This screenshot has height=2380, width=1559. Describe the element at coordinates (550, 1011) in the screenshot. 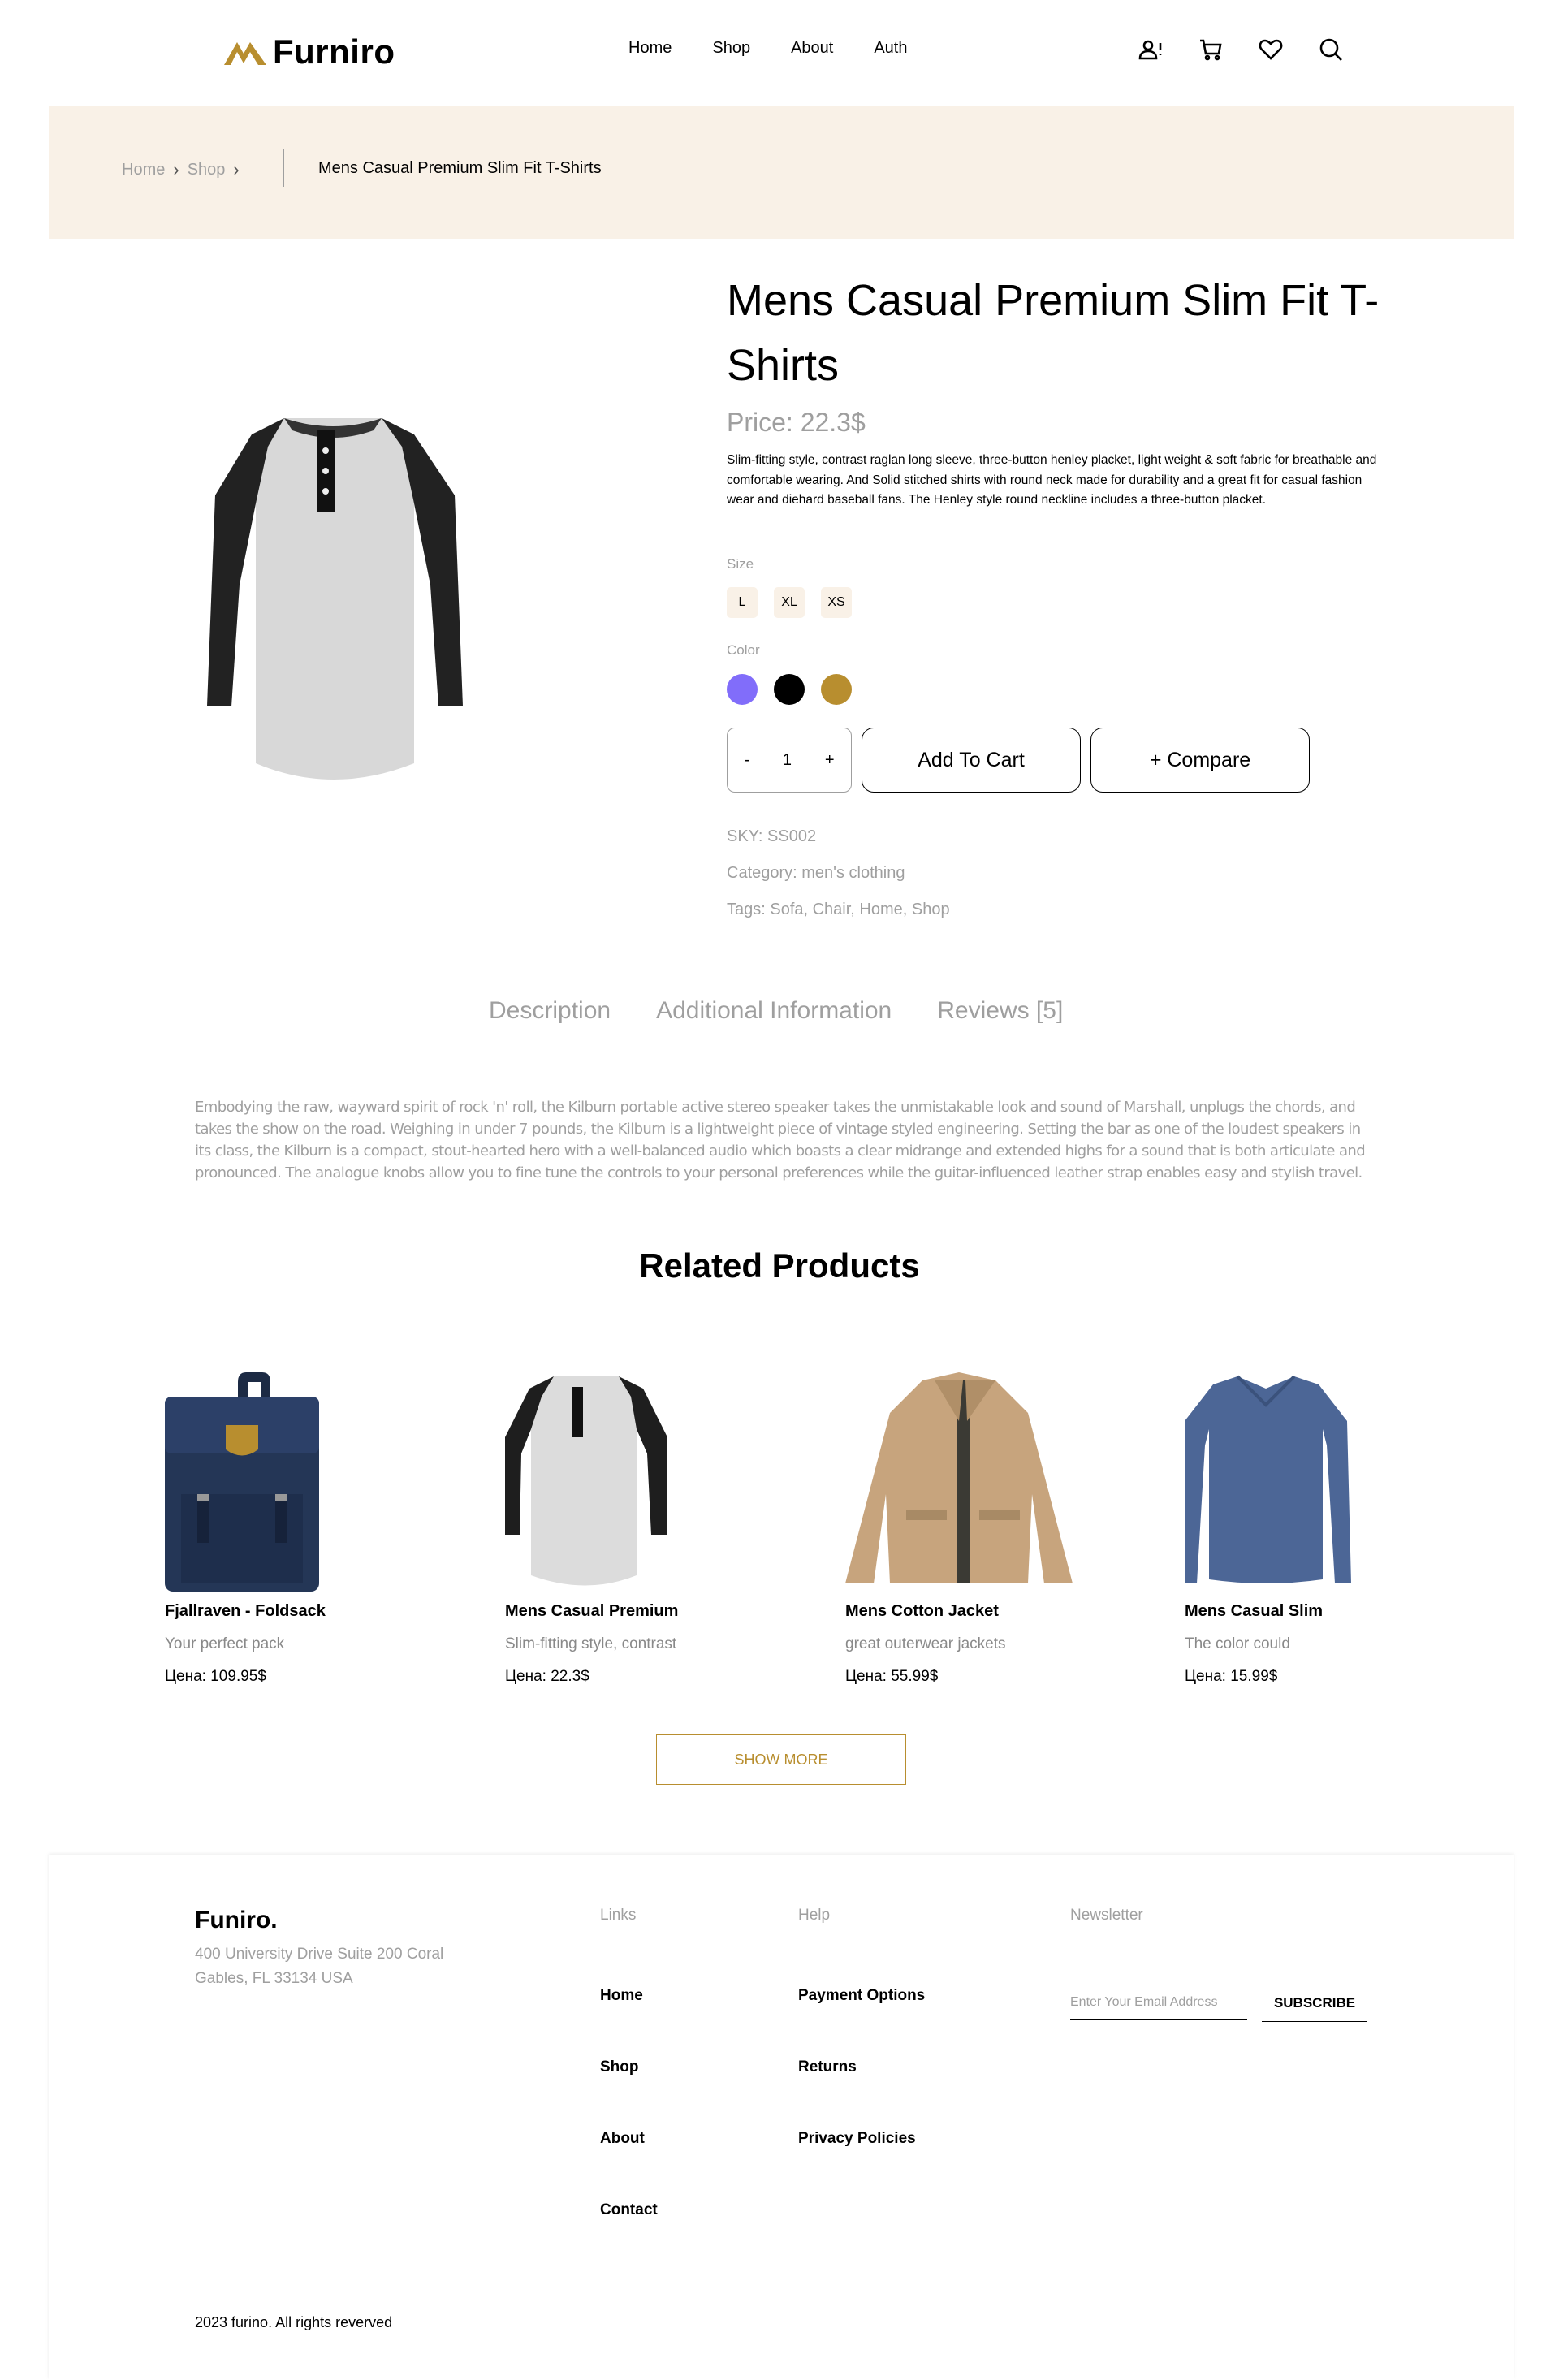

I see `tab-description: Description` at that location.